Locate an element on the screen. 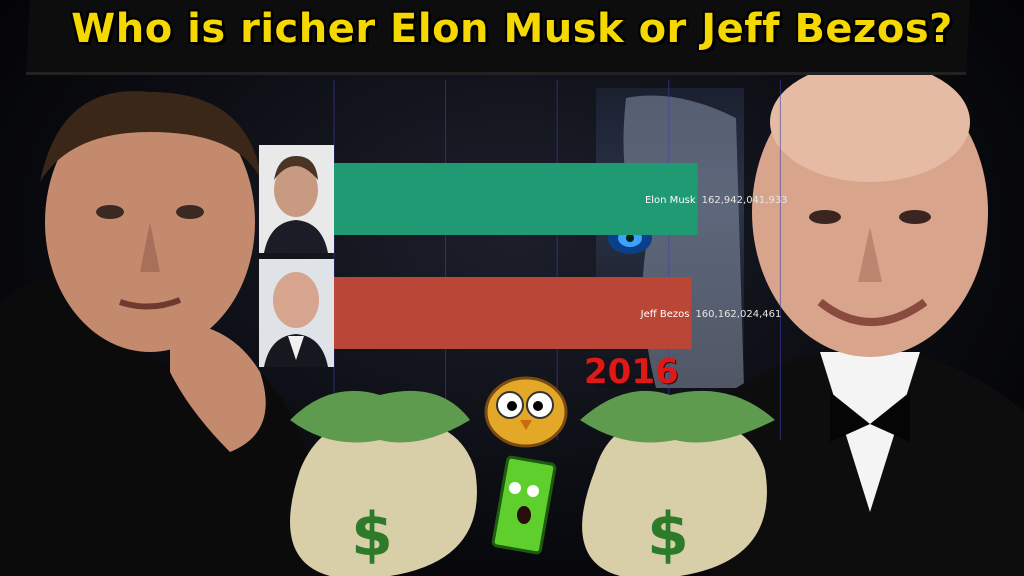 The width and height of the screenshot is (1024, 576). owl-mascot-icon is located at coordinates (526, 412).